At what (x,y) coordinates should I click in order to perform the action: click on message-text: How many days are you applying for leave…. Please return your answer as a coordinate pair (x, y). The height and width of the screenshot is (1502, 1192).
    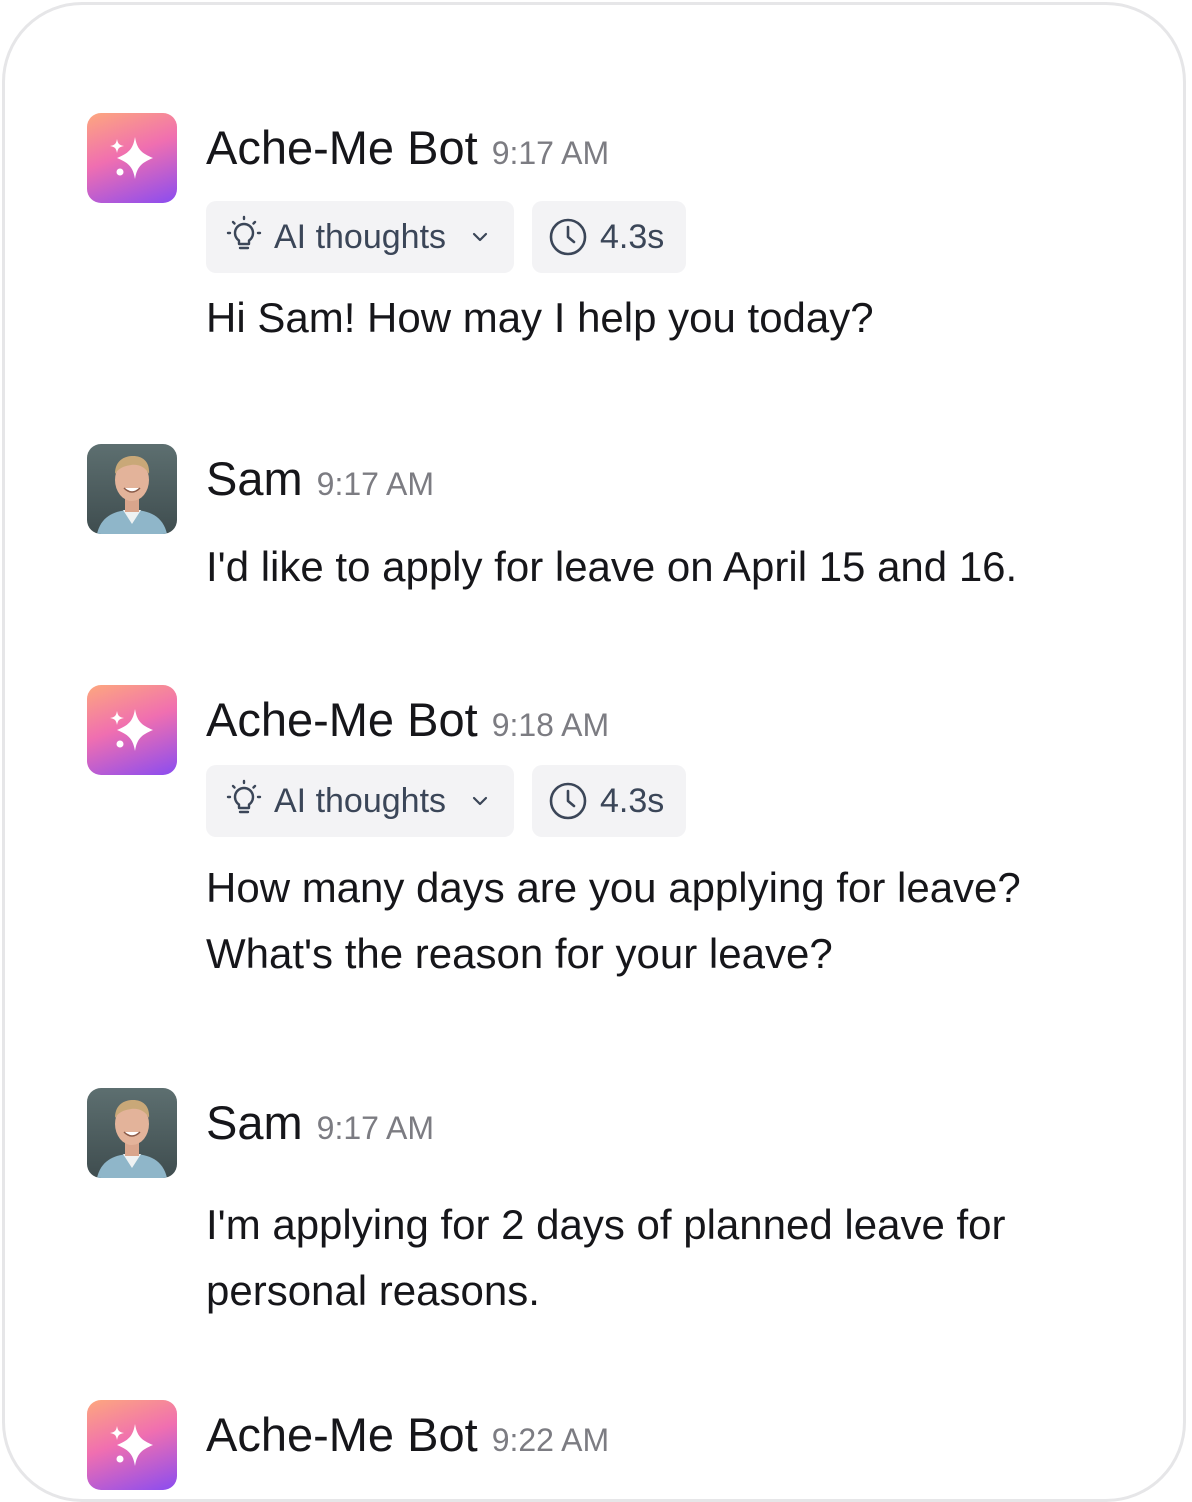
    Looking at the image, I should click on (676, 921).